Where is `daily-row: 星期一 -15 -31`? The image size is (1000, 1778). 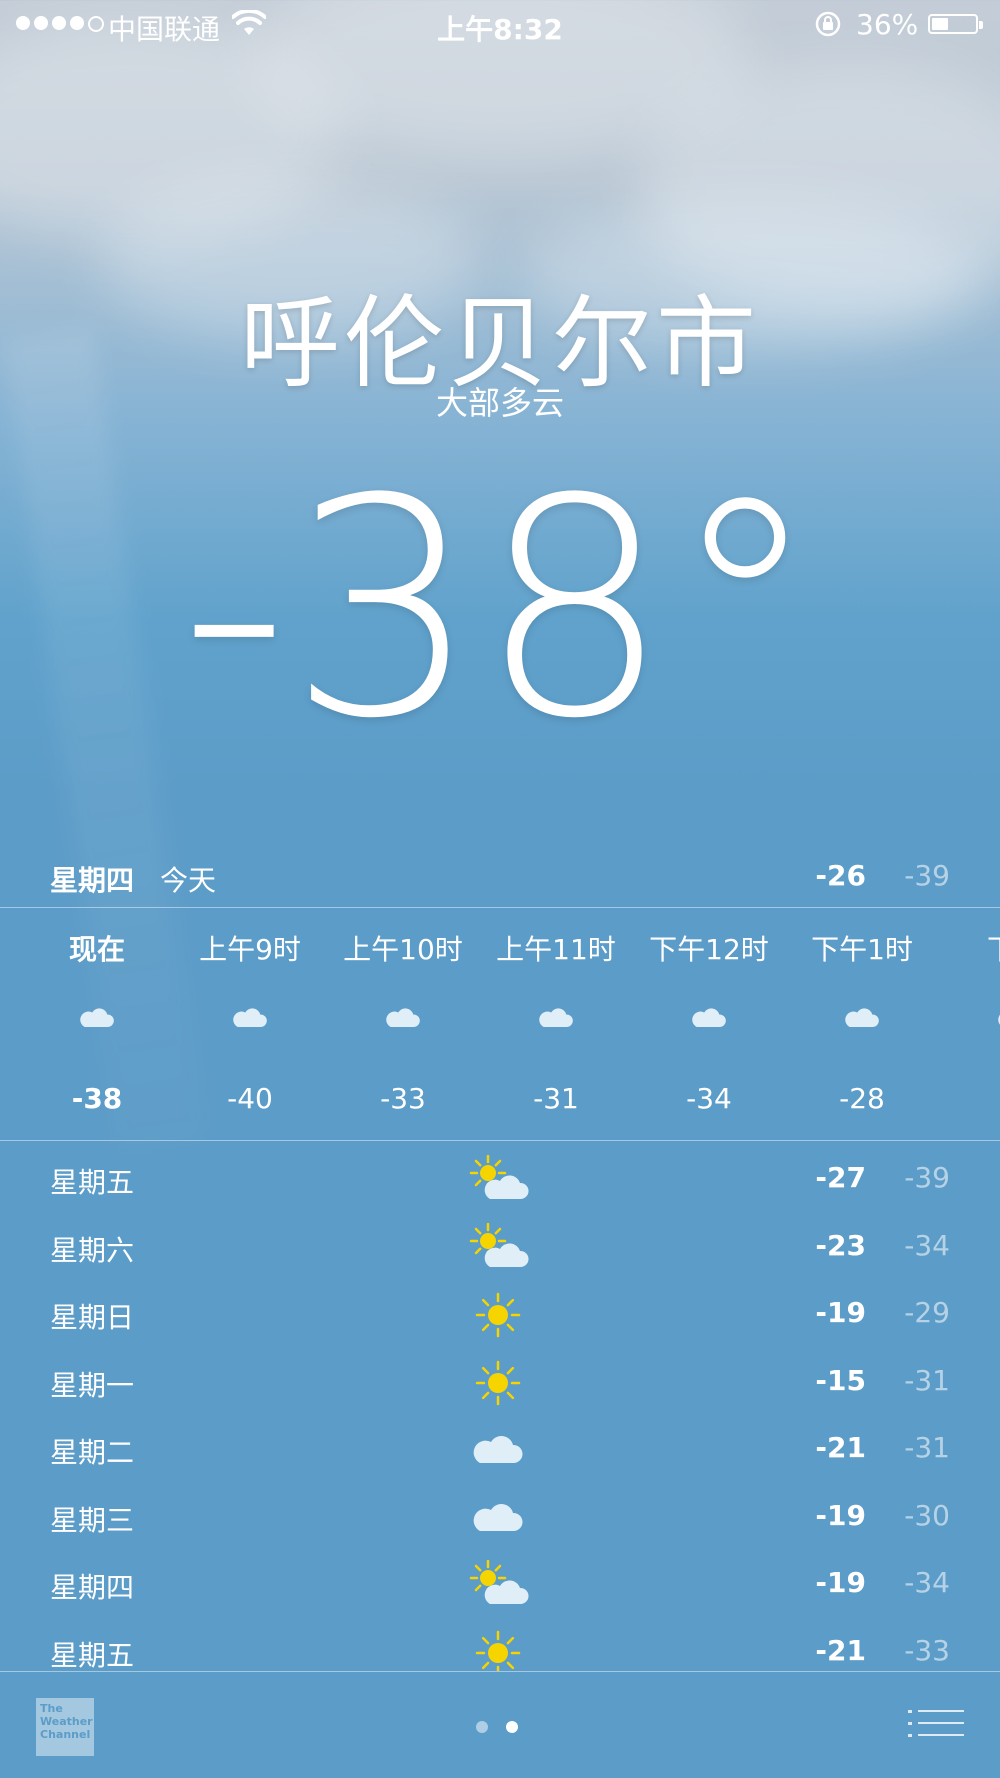 daily-row: 星期一 -15 -31 is located at coordinates (500, 1383).